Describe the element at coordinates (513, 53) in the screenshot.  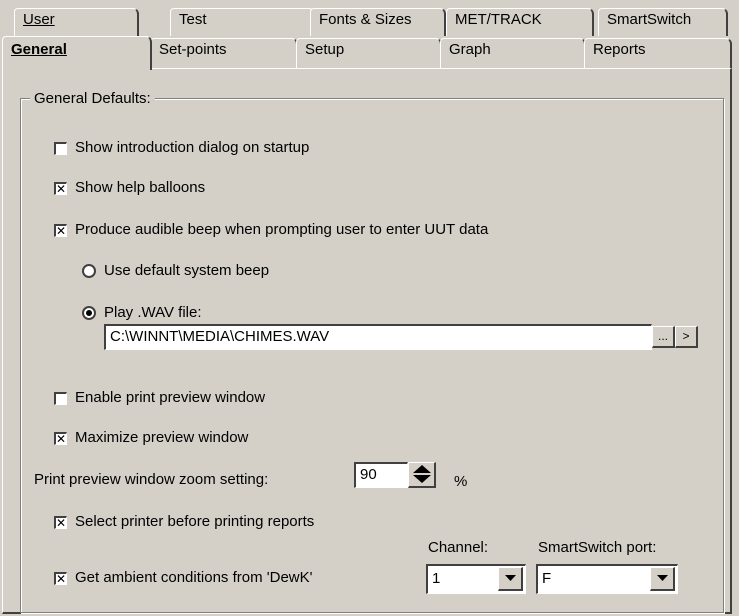
I see `tab-graph: Graph` at that location.